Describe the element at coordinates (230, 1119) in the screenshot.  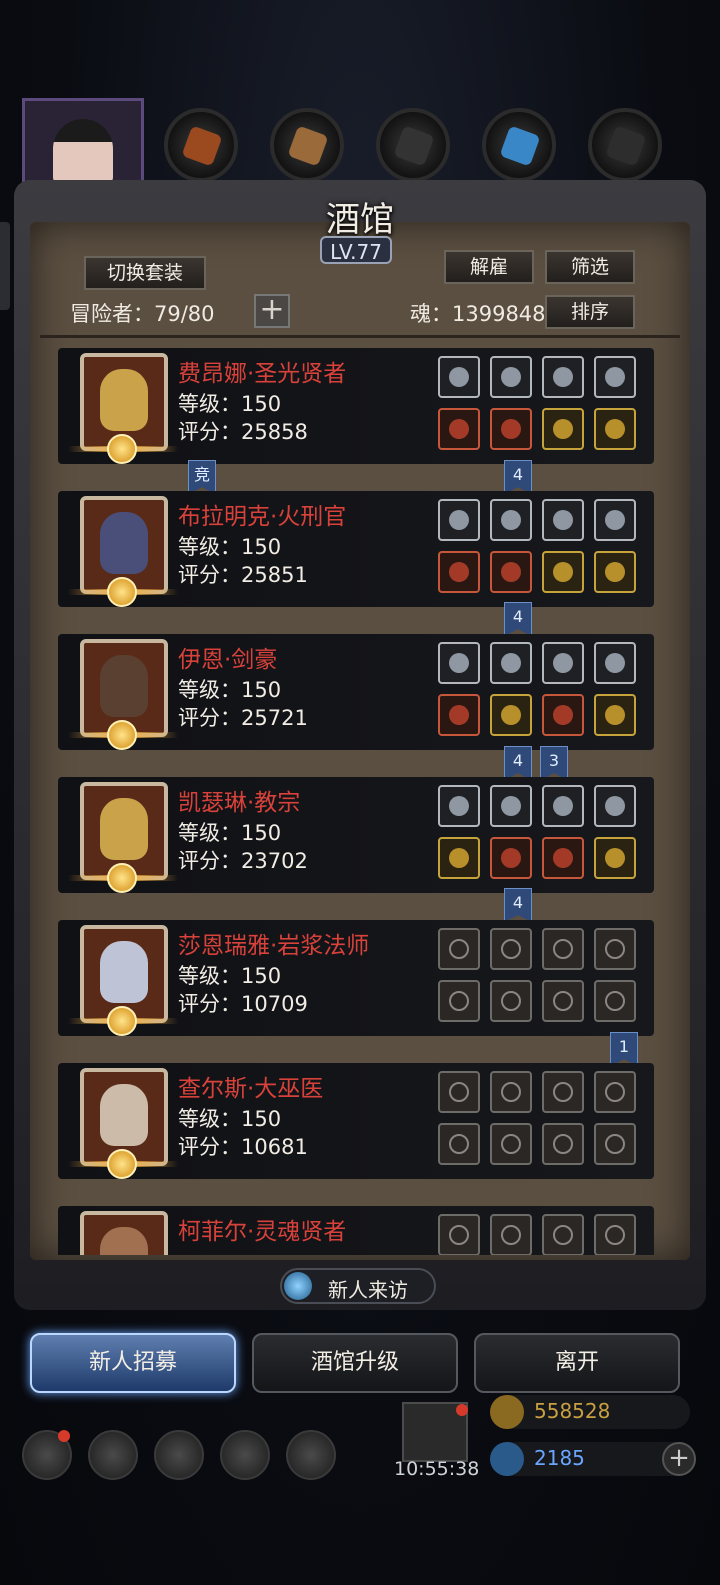
I see `hero-level: 等级：150` at that location.